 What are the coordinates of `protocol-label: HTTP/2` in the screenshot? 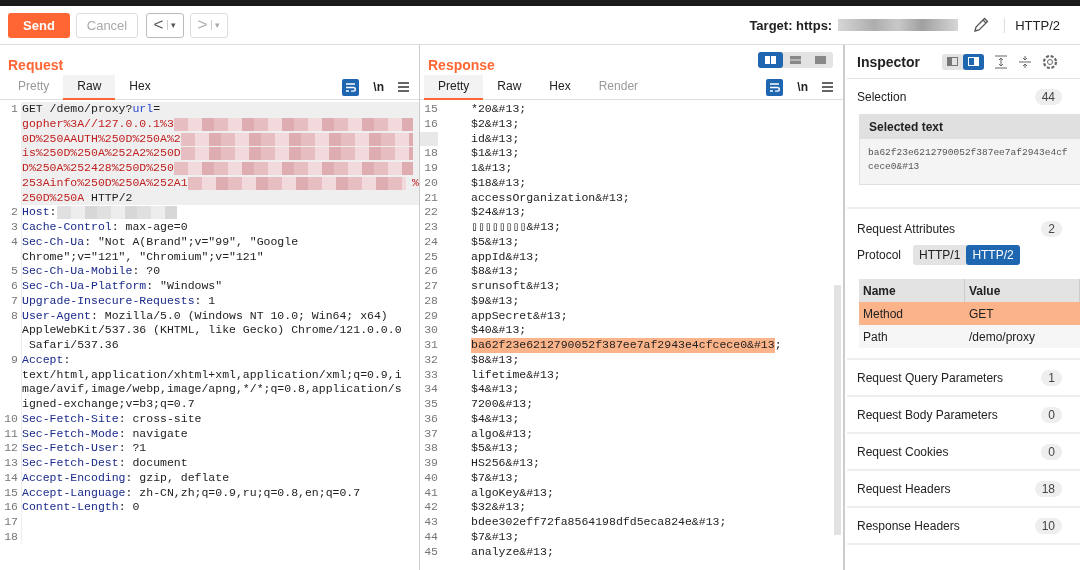 It's located at (1032, 25).